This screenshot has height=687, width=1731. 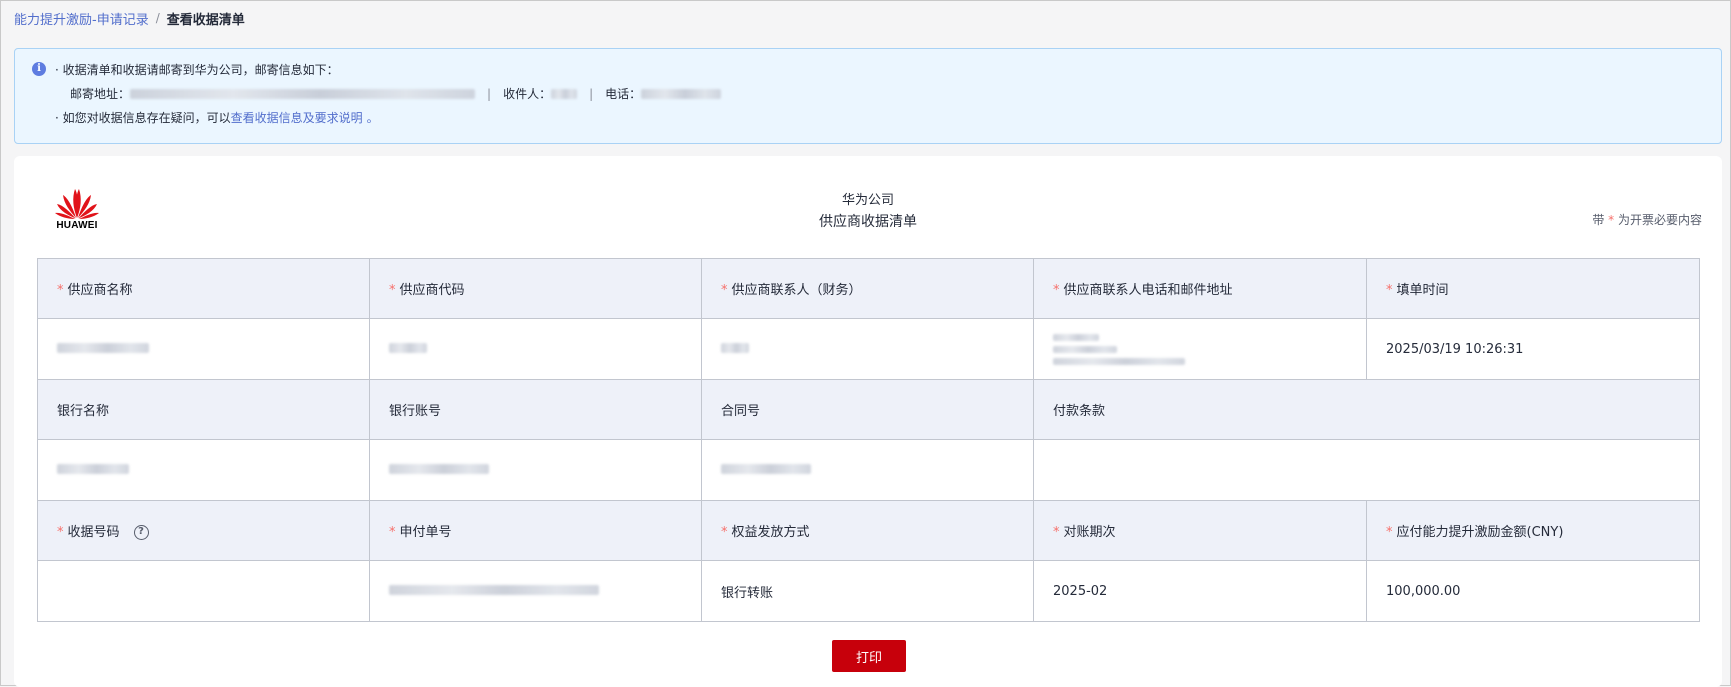 What do you see at coordinates (535, 470) in the screenshot?
I see `bank-account-value` at bounding box center [535, 470].